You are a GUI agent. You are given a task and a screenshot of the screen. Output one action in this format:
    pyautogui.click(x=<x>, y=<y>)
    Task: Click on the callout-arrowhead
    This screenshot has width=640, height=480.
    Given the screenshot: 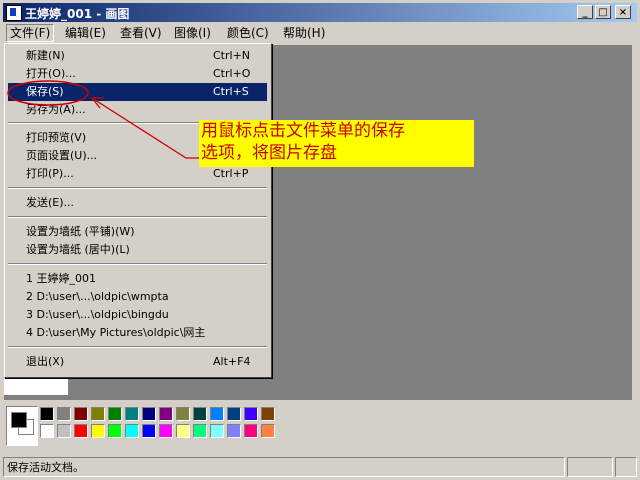 What is the action you would take?
    pyautogui.click(x=97, y=103)
    